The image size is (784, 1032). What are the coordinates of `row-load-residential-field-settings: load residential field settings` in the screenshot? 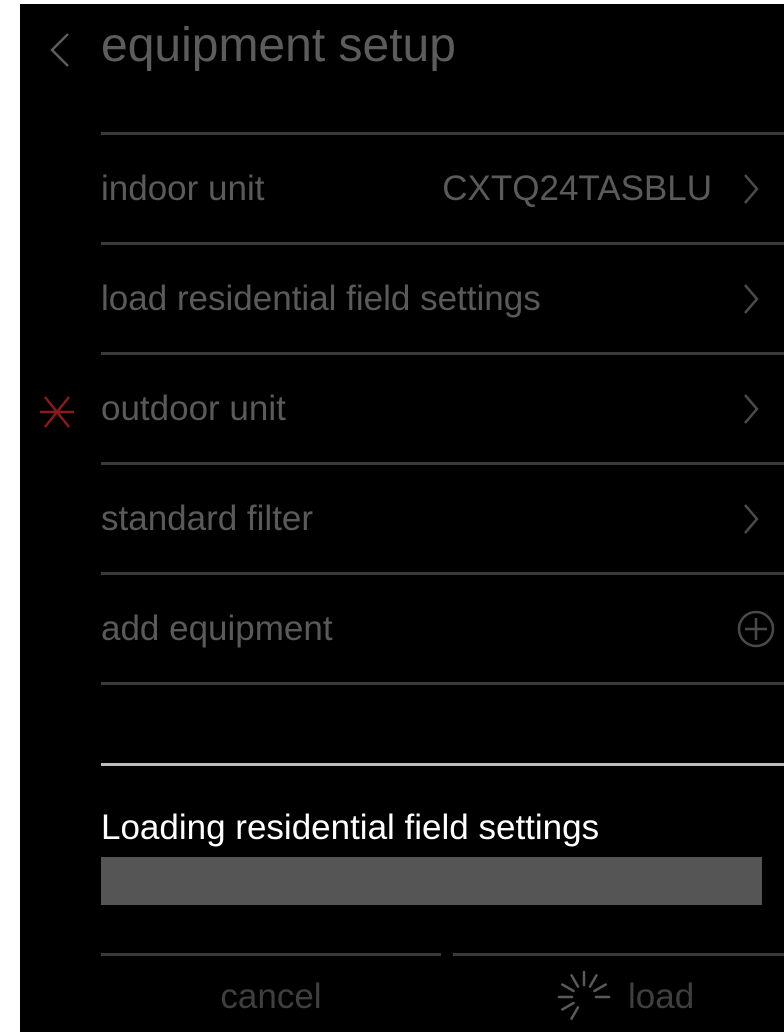 It's located at (442, 298).